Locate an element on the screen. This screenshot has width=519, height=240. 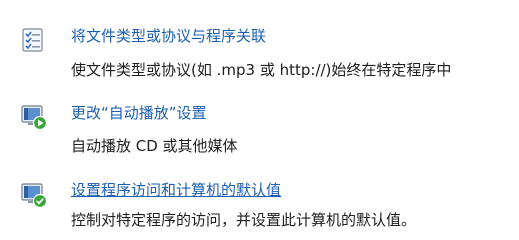
program-access-link: 设置程序访问和计算机的默认值 is located at coordinates (176, 190).